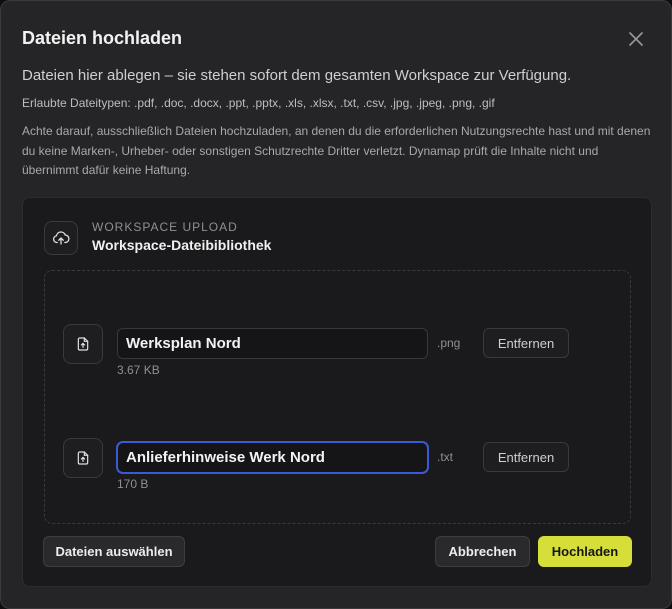 The height and width of the screenshot is (609, 672). I want to click on file-extension: .png, so click(449, 343).